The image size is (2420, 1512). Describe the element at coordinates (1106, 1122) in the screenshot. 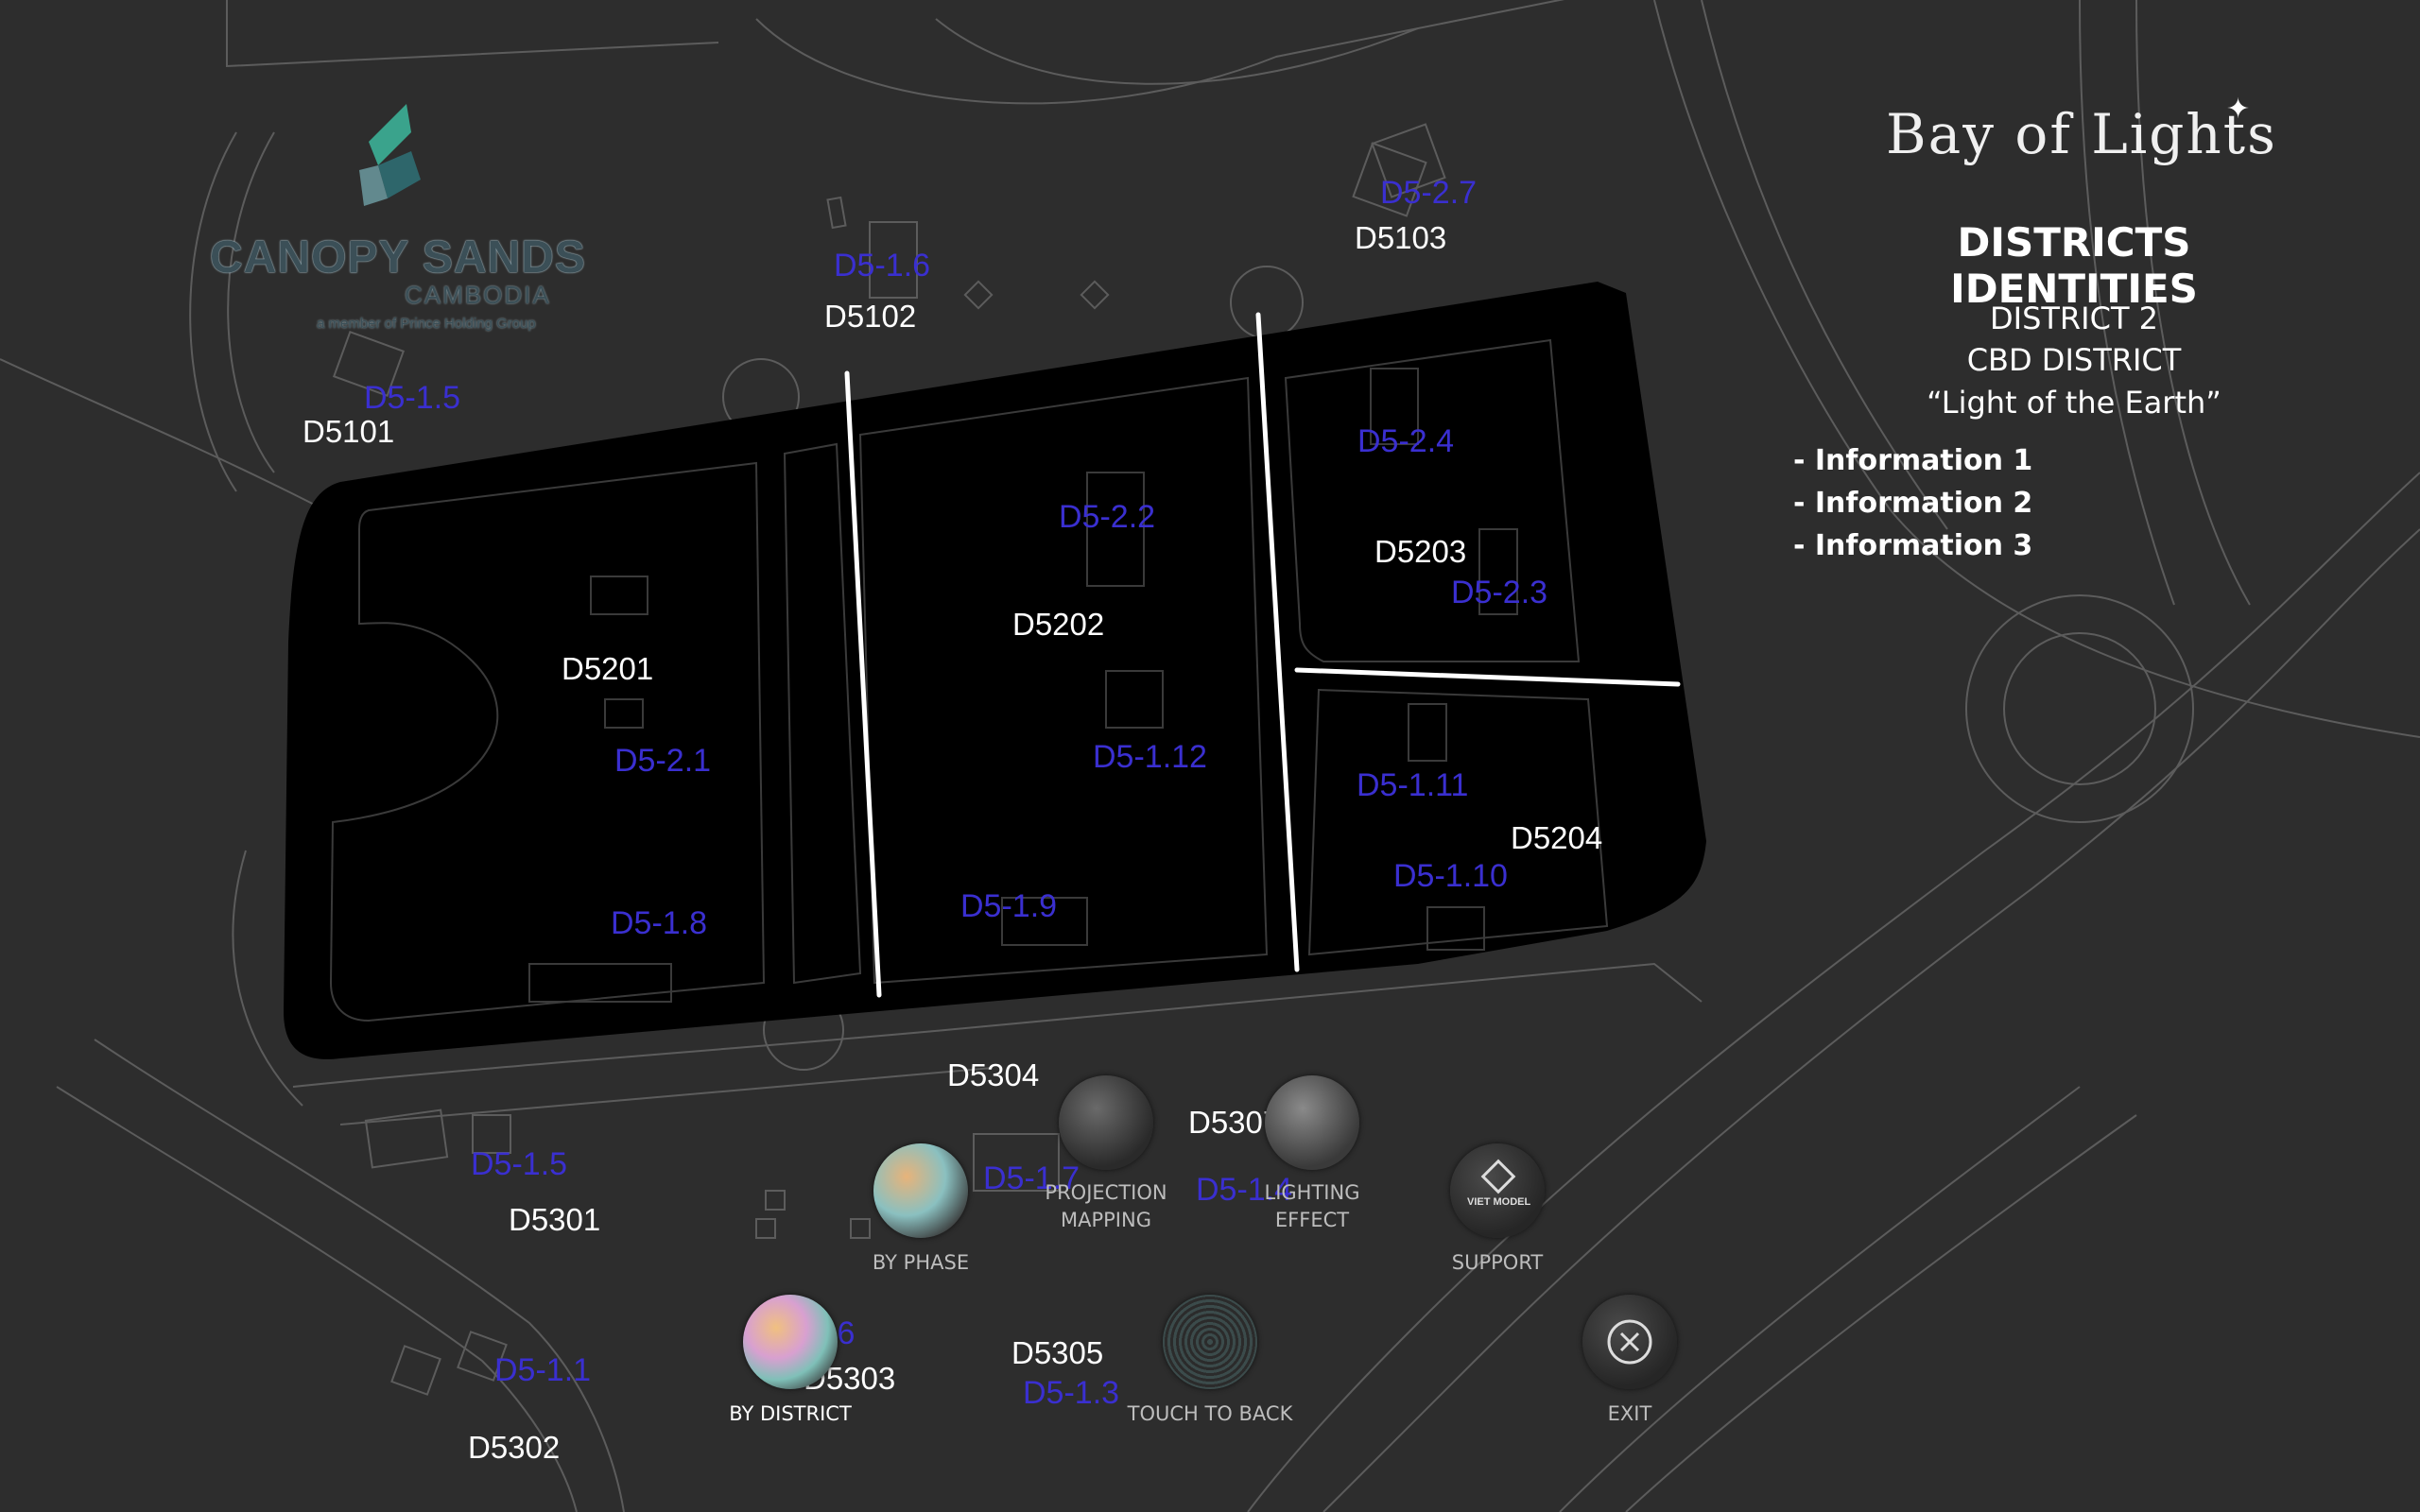

I see `projection-mapping-icon` at that location.